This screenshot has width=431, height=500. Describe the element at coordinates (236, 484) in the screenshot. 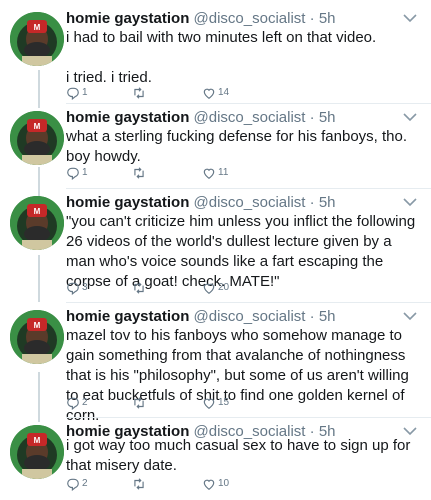

I see `tweet-actions: 2 10` at that location.